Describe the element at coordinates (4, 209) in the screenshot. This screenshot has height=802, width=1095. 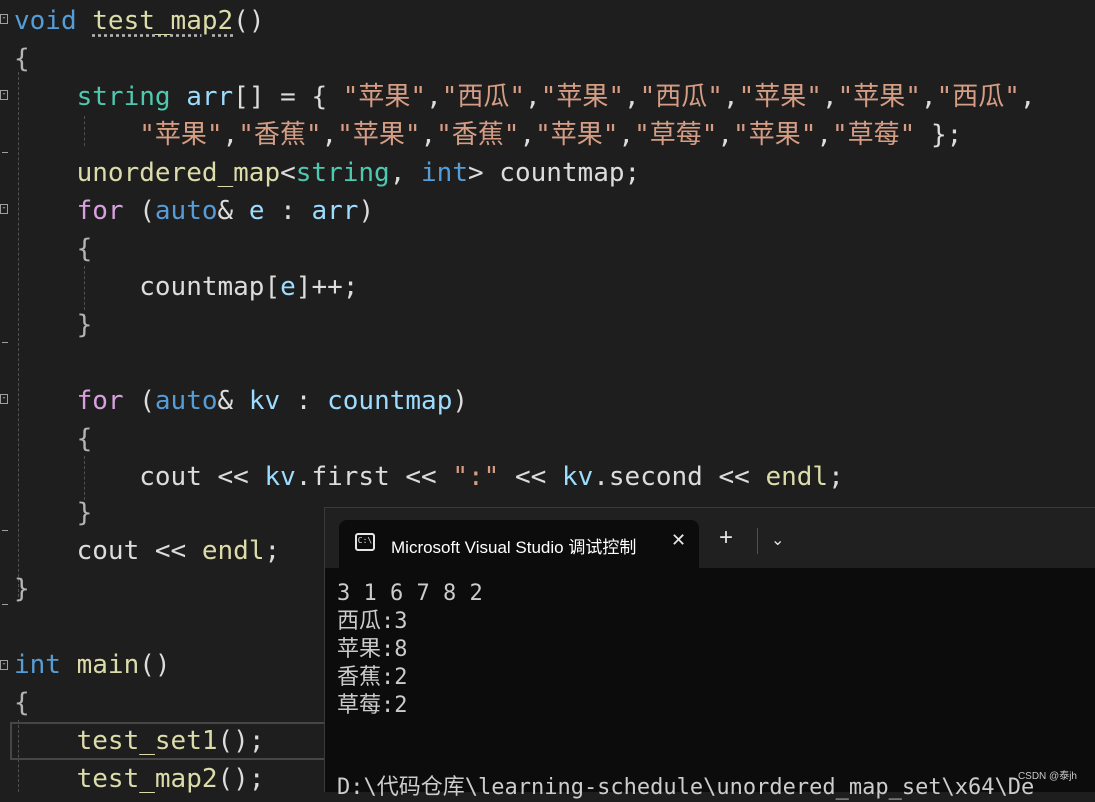
I see `fold-toggle-for-1: -` at that location.